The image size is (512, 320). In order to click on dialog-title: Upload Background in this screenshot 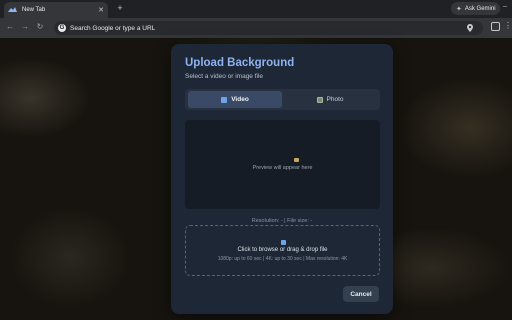, I will do `click(240, 63)`.